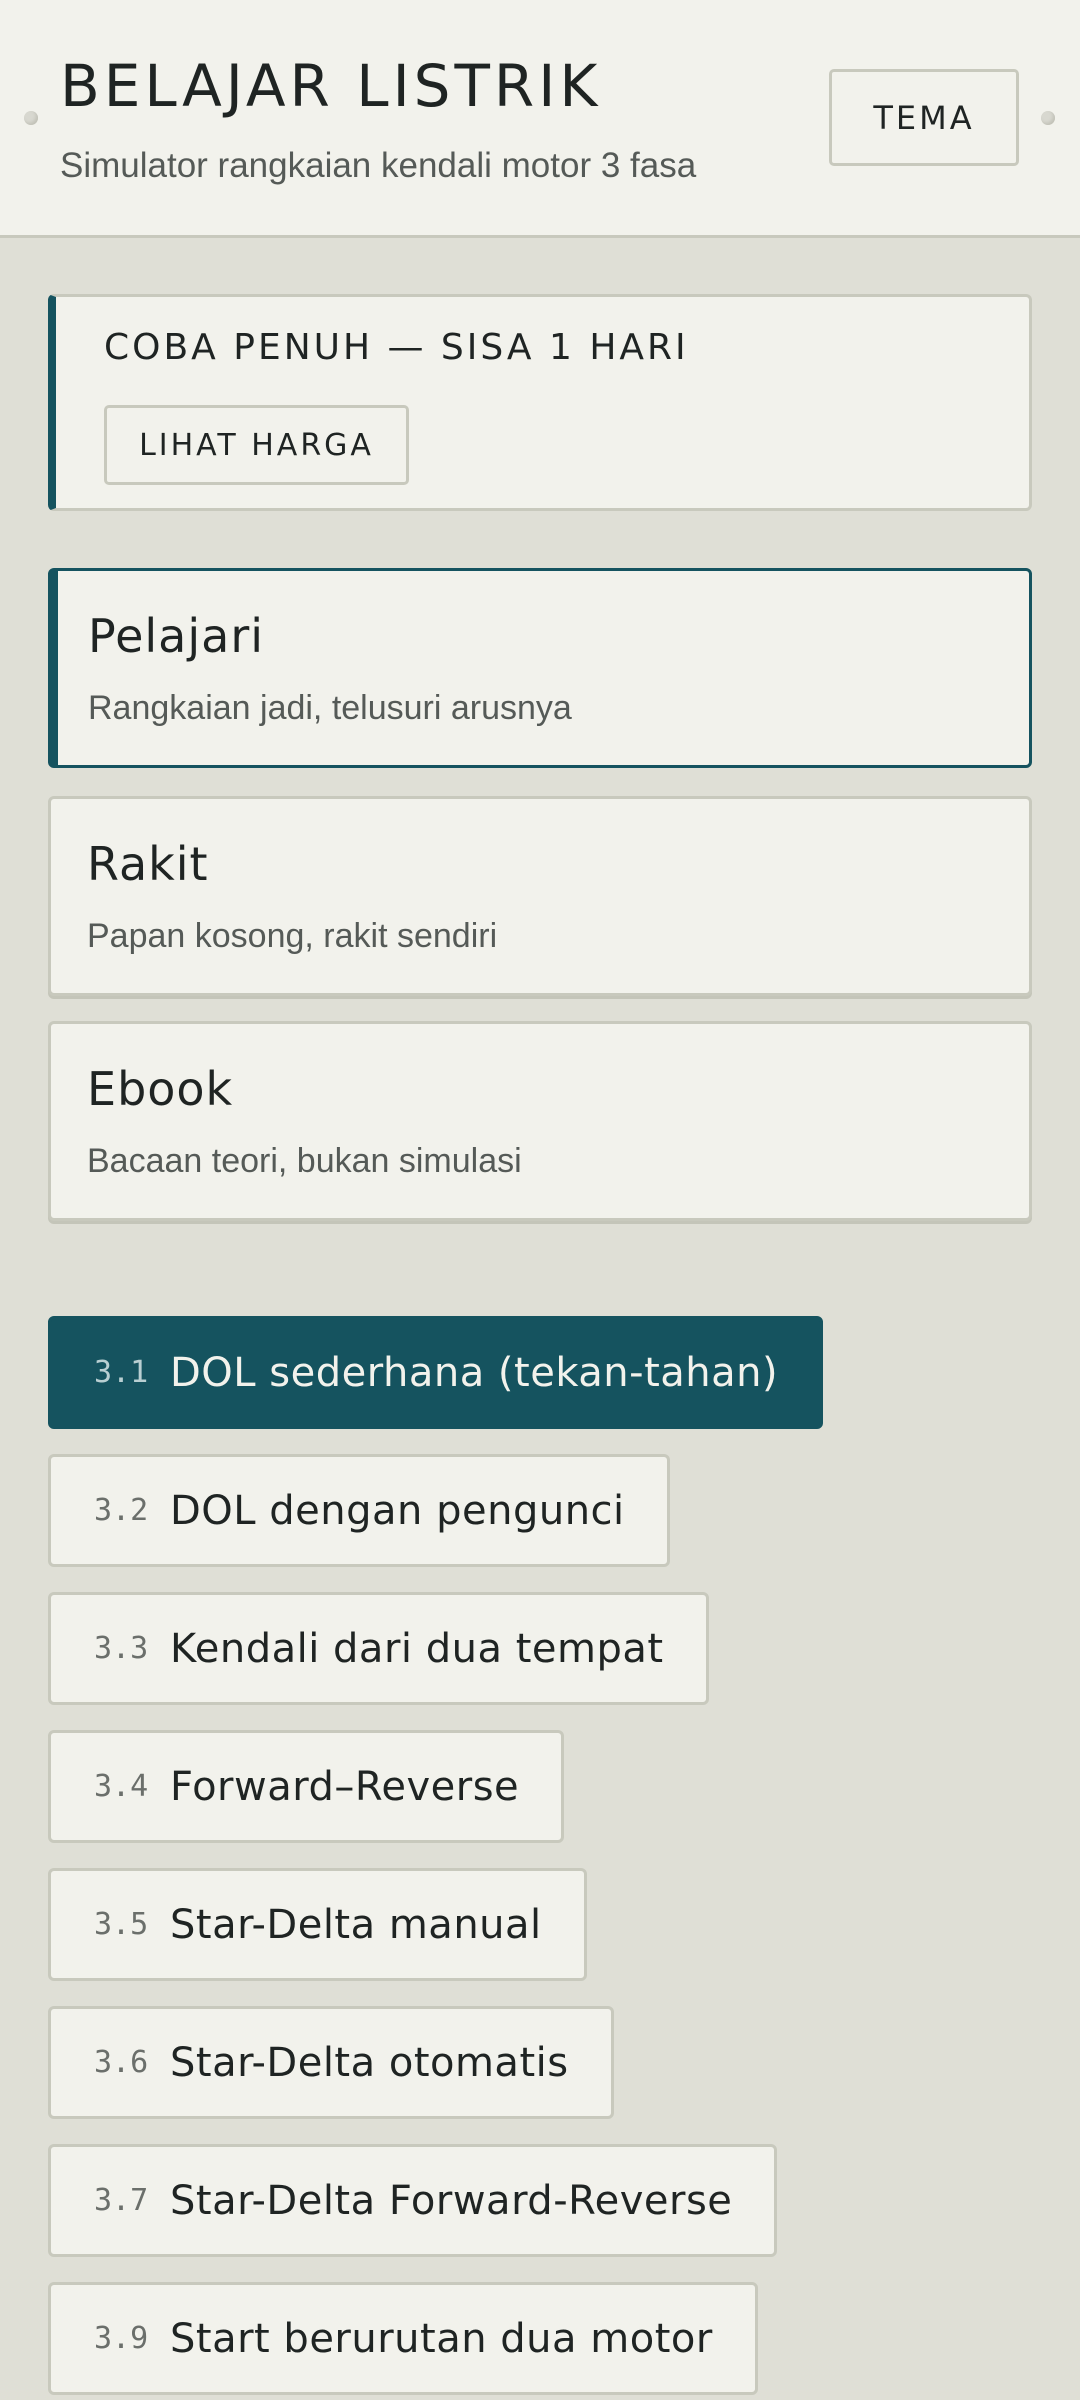 This screenshot has height=2400, width=1080. What do you see at coordinates (121, 1372) in the screenshot?
I see `lesson-number: 3.1` at bounding box center [121, 1372].